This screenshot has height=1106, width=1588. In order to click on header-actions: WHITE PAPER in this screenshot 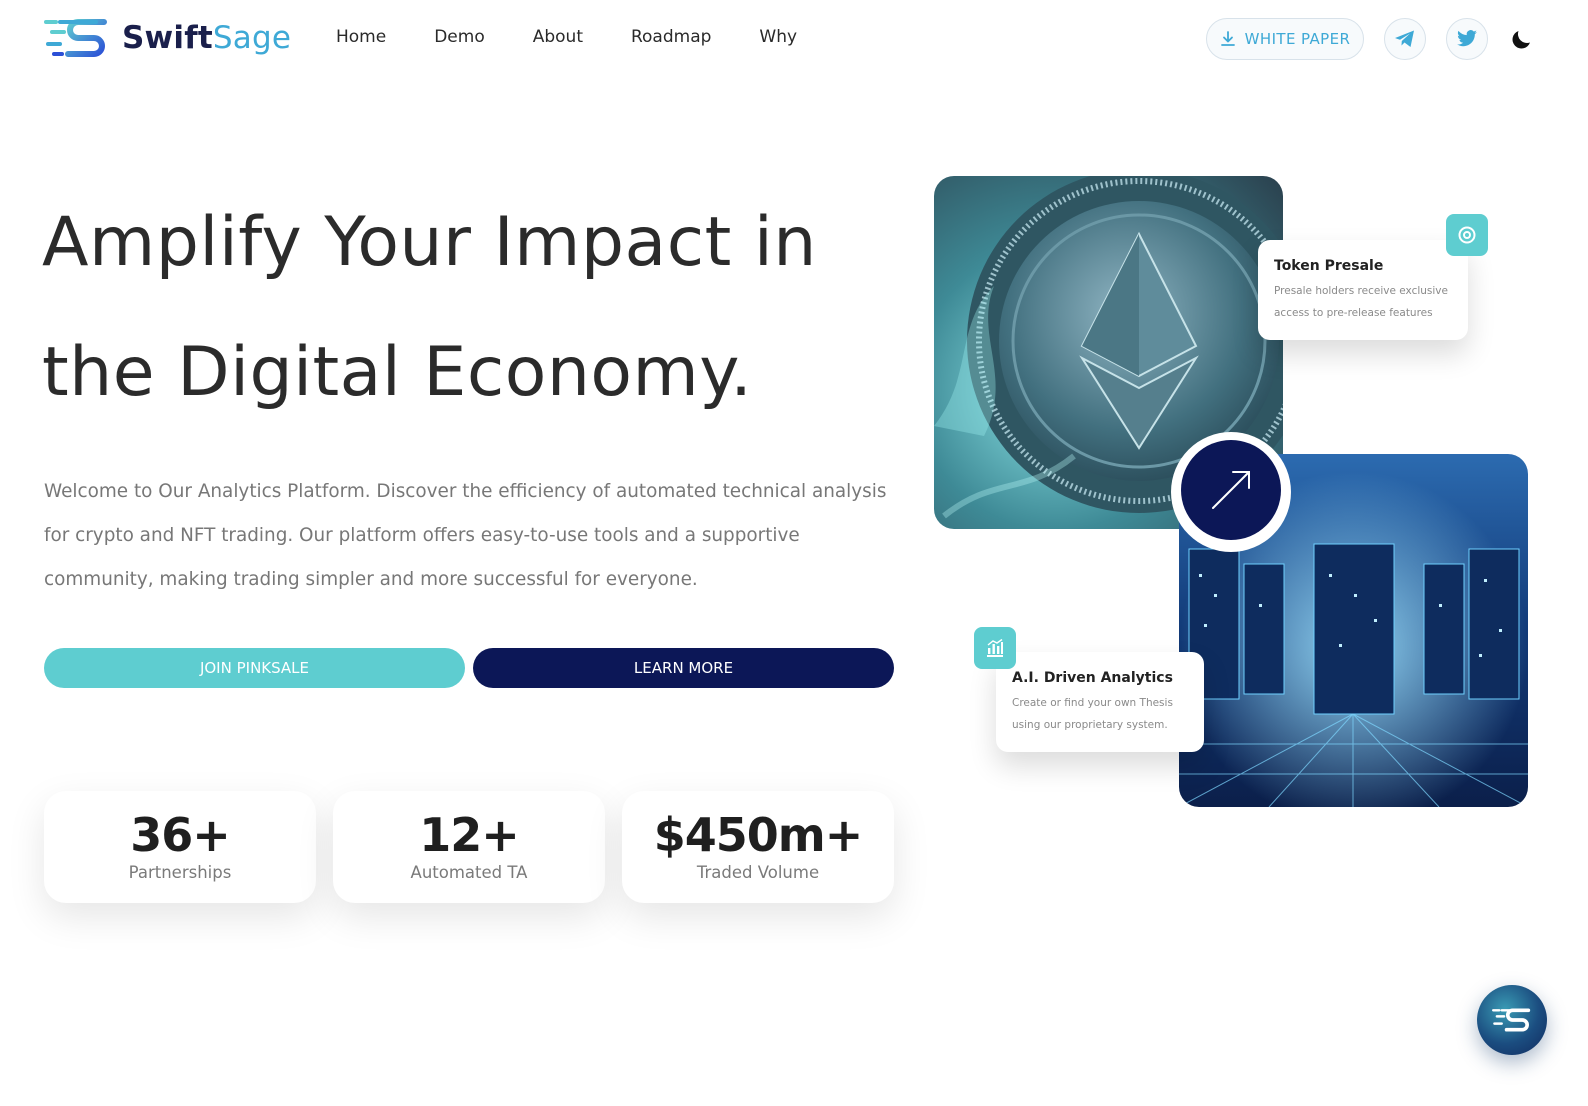, I will do `click(1370, 39)`.